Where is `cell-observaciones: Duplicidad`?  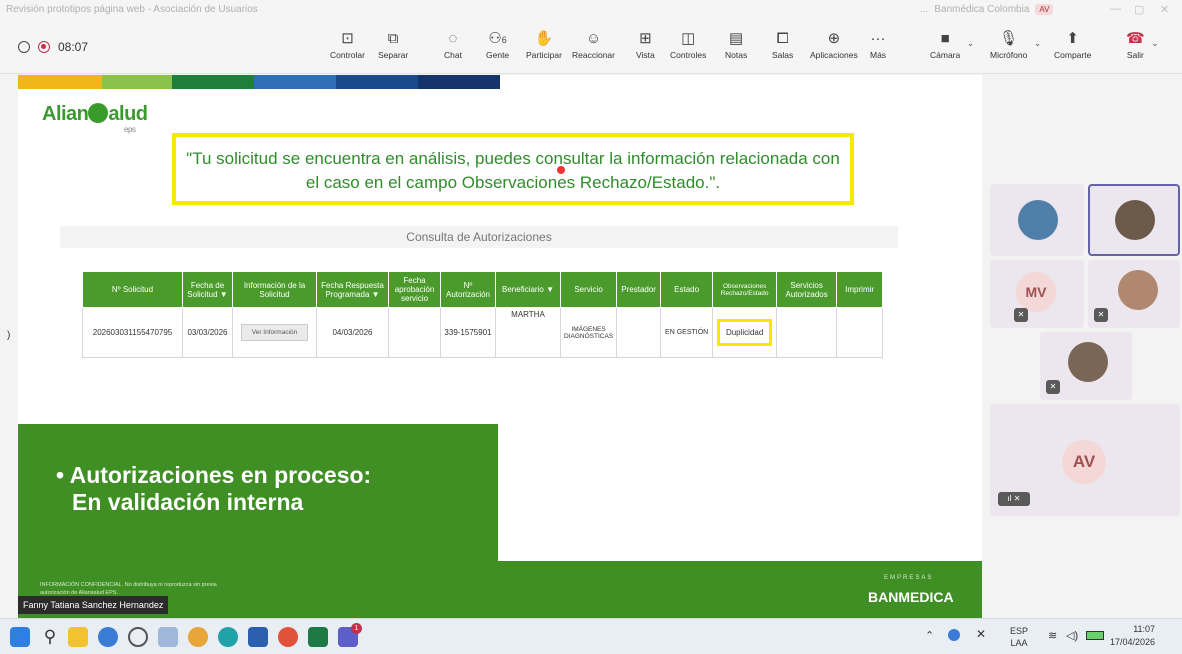 cell-observaciones: Duplicidad is located at coordinates (745, 332).